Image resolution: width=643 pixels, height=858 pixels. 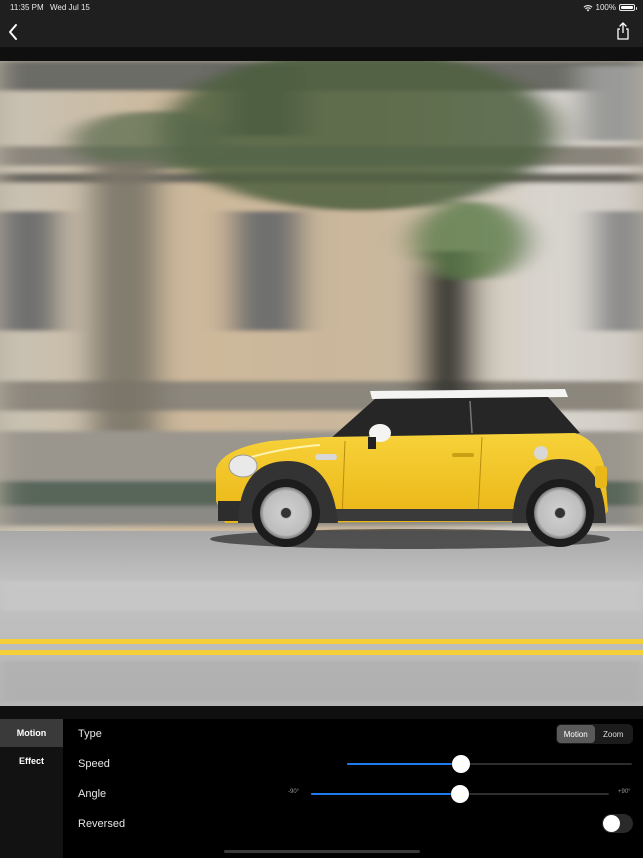 I want to click on share-button, so click(x=623, y=31).